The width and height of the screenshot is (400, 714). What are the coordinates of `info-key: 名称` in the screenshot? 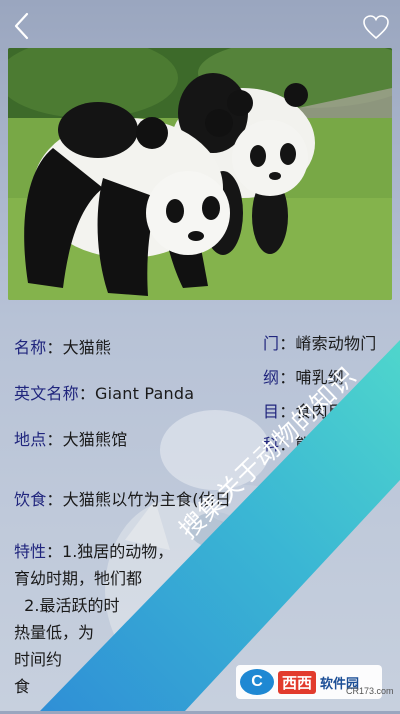 It's located at (30, 347).